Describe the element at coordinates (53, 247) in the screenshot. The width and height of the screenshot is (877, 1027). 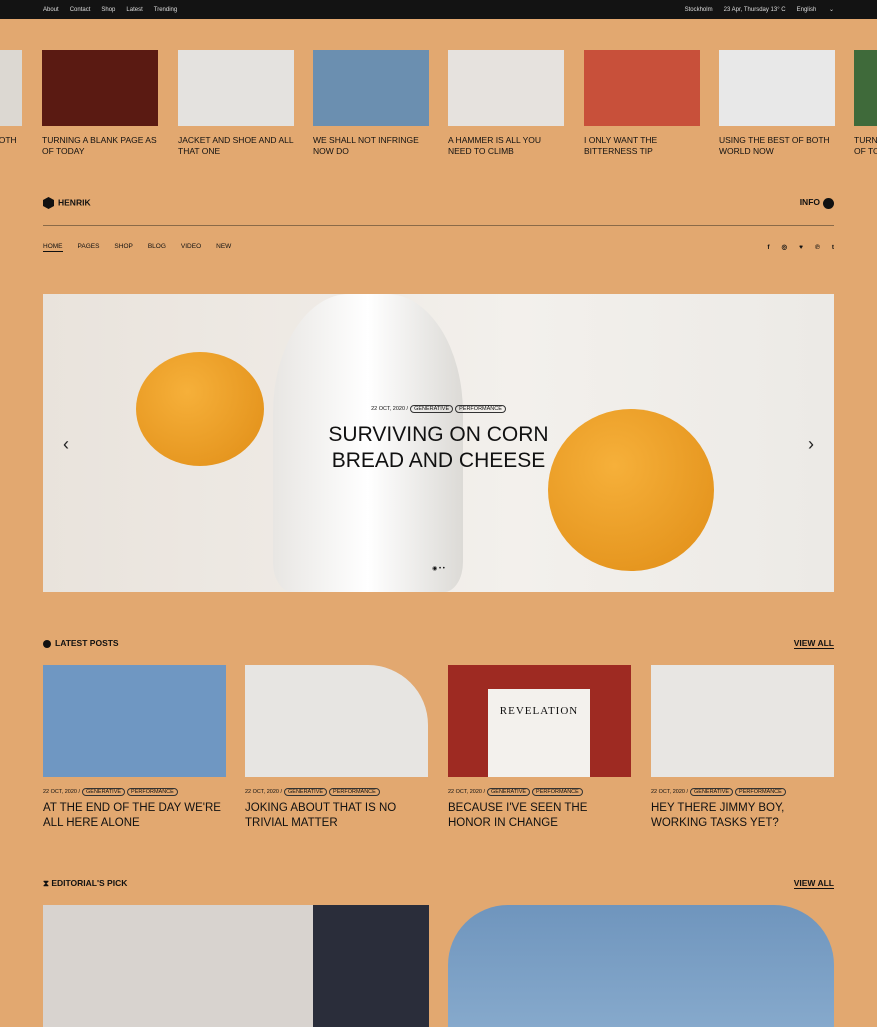
I see `nav-home: HOME` at that location.